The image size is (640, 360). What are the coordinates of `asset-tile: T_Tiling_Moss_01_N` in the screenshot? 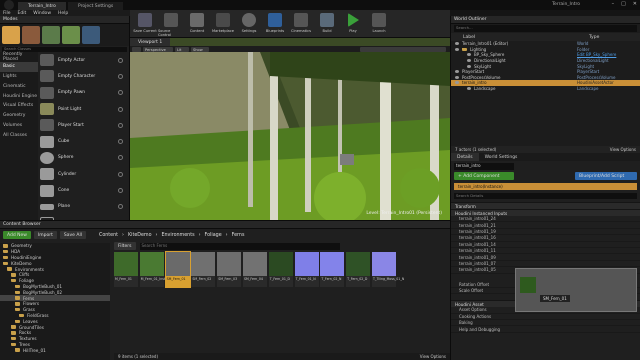 It's located at (387, 269).